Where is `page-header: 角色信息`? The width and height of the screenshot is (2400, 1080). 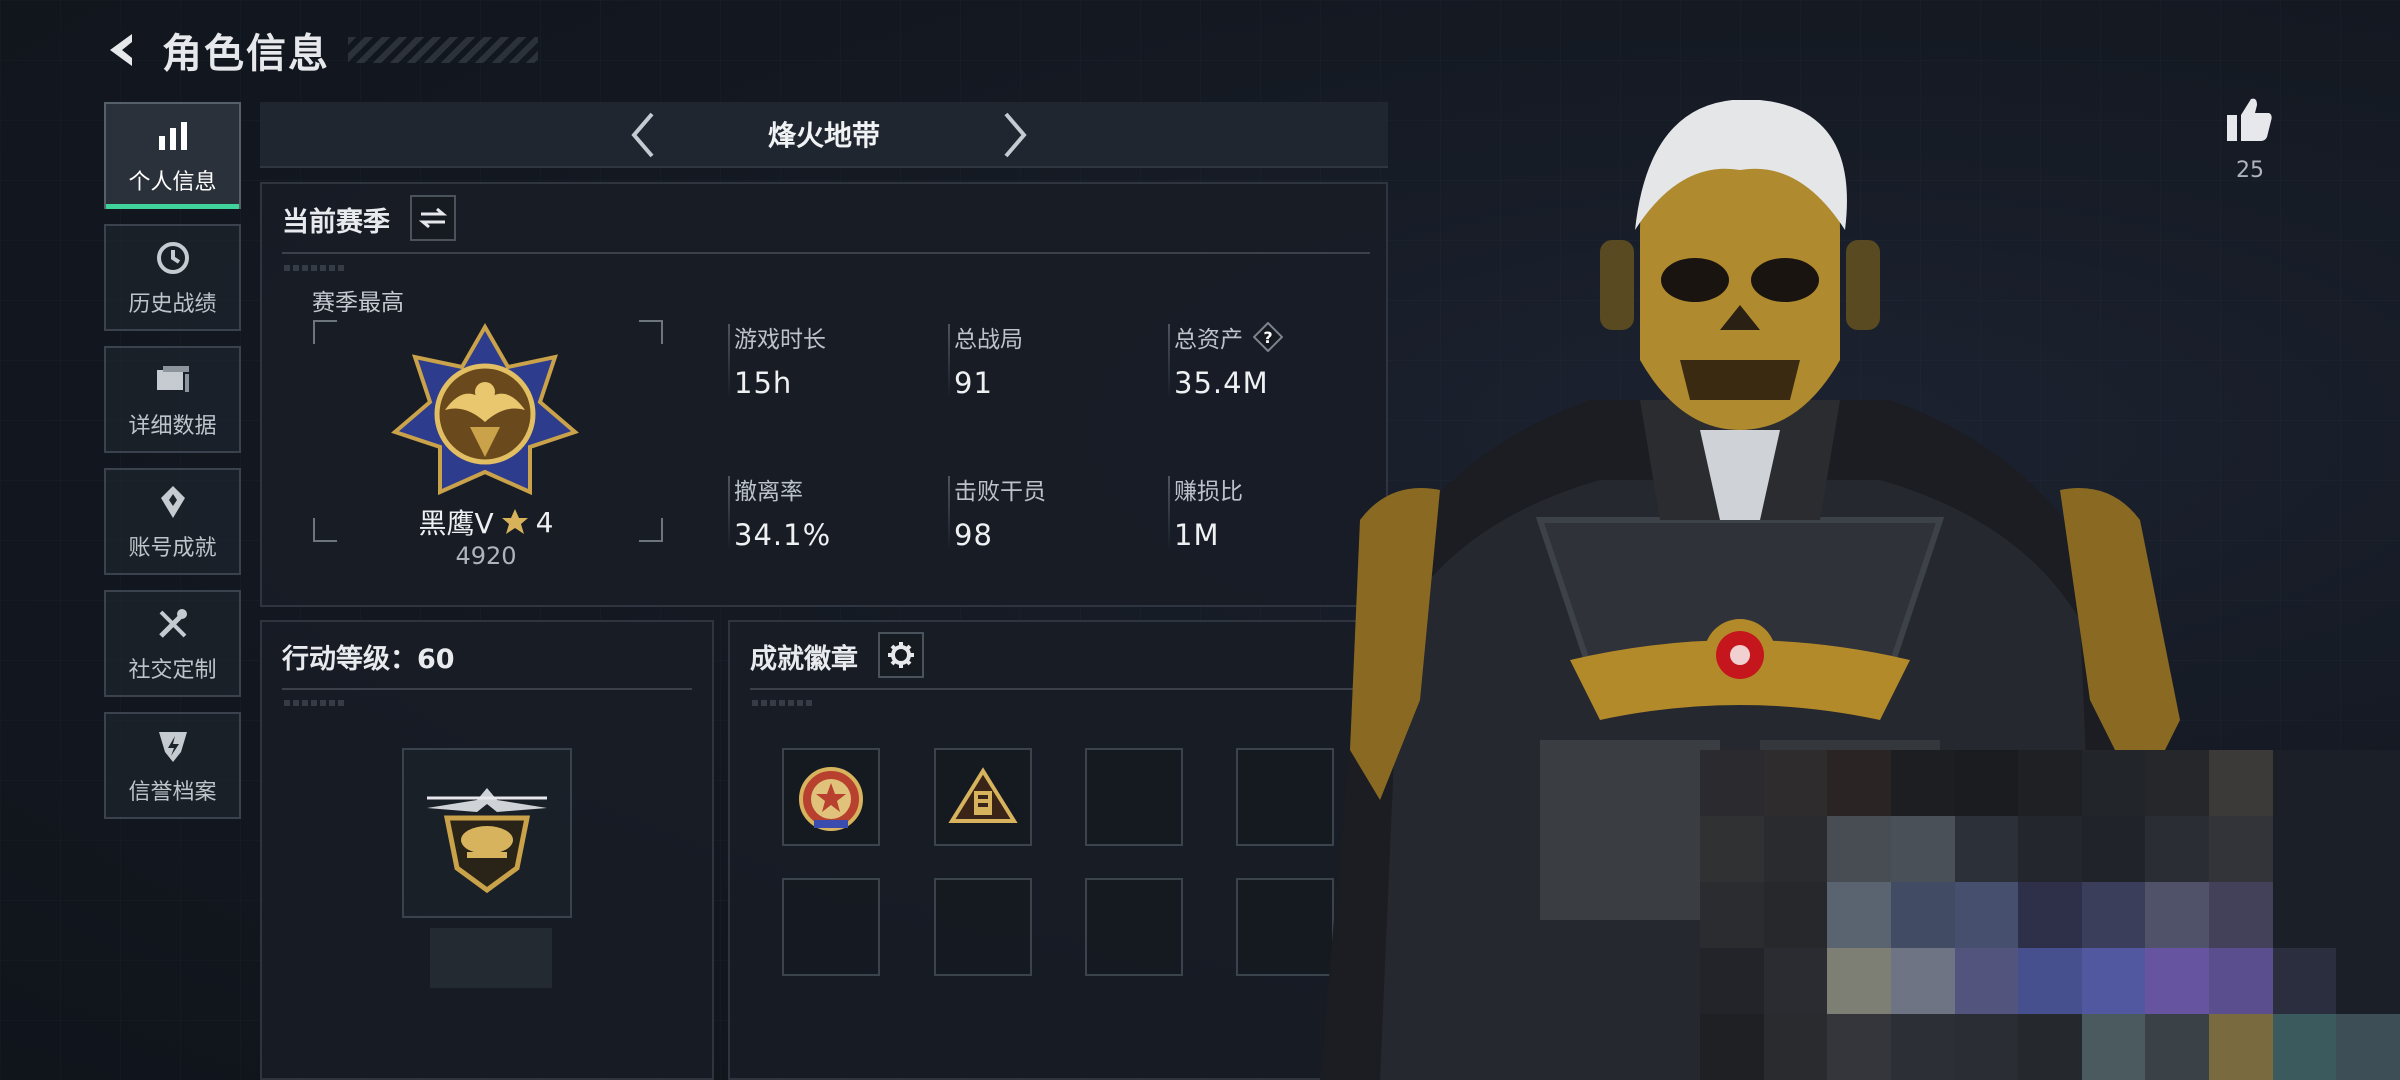 page-header: 角色信息 is located at coordinates (319, 50).